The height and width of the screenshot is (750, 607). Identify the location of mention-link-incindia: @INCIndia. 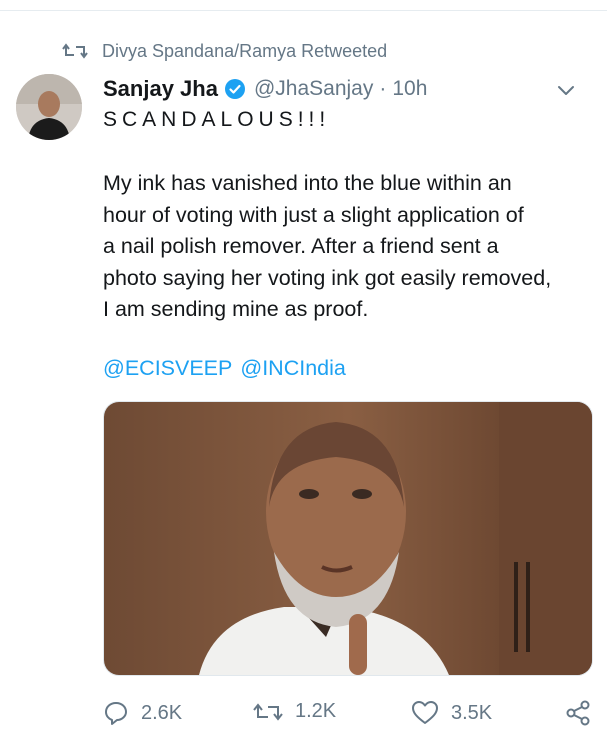
(292, 368).